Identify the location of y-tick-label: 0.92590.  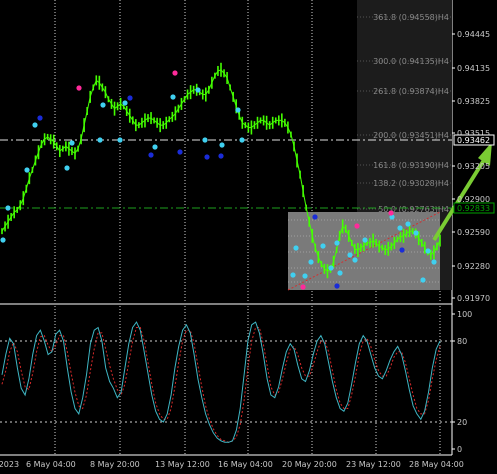
(473, 232).